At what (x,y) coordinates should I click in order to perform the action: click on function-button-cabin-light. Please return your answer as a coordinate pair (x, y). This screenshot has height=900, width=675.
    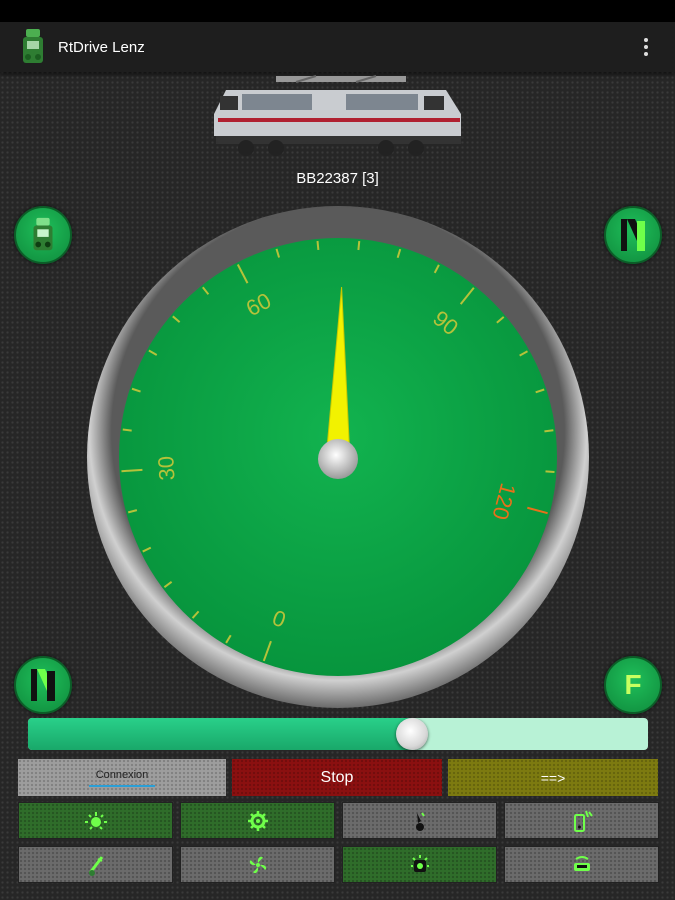
    Looking at the image, I should click on (419, 864).